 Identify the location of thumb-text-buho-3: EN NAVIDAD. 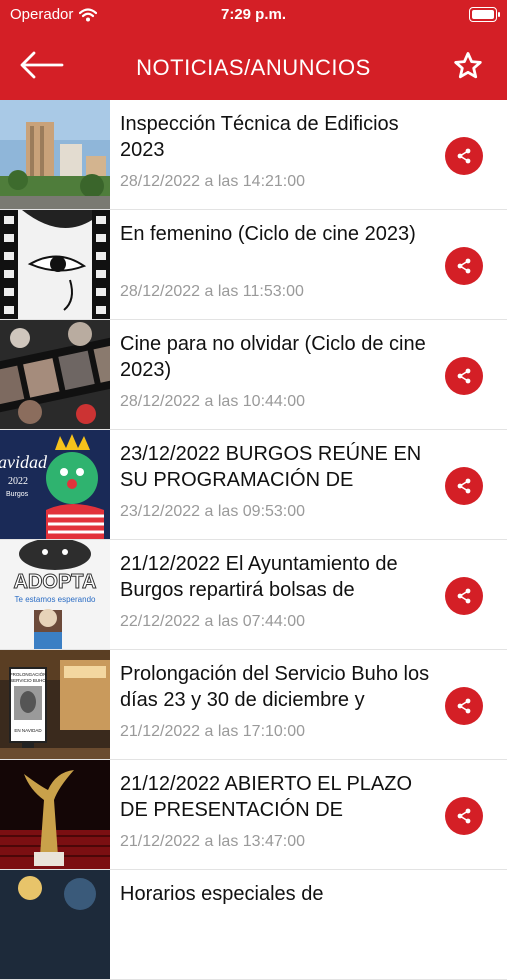
(28, 730).